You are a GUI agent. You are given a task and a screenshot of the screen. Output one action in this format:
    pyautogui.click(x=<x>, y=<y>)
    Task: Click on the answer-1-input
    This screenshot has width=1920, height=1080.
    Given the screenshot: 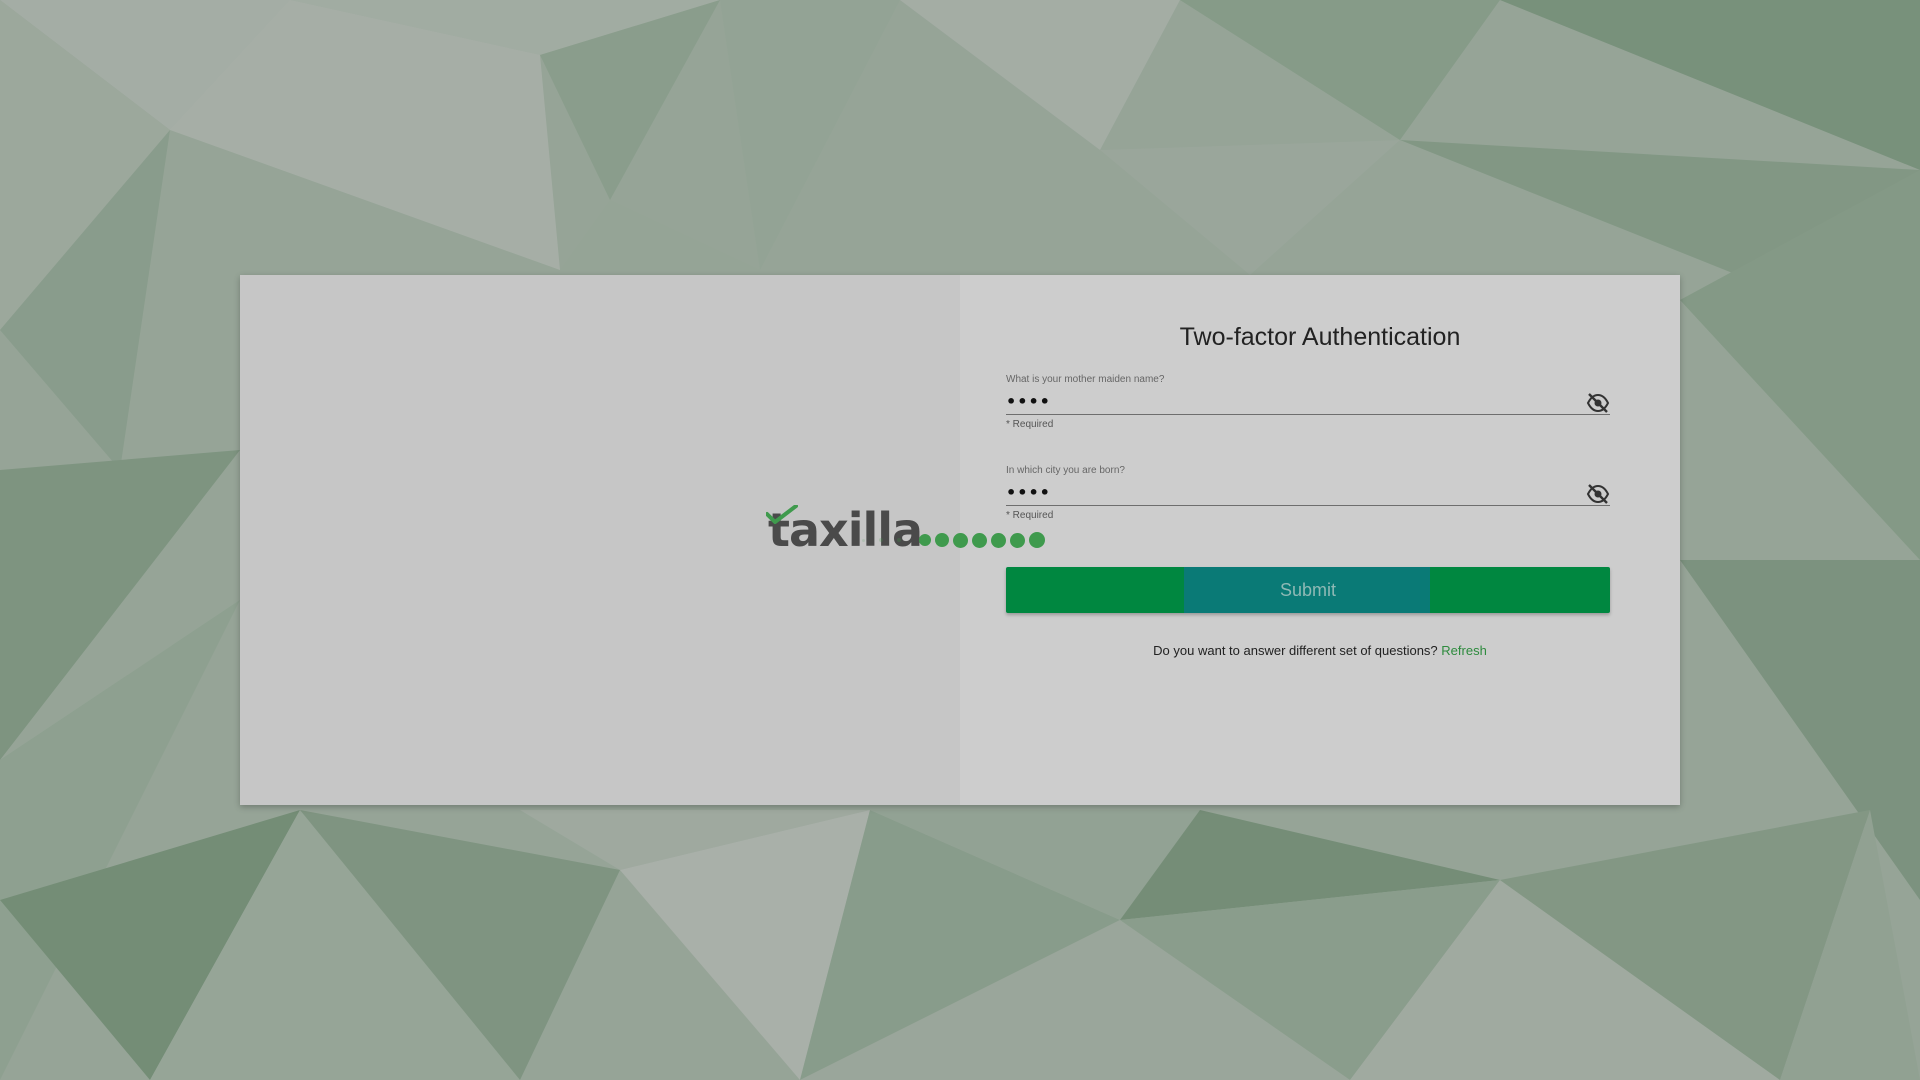 What is the action you would take?
    pyautogui.click(x=1286, y=401)
    